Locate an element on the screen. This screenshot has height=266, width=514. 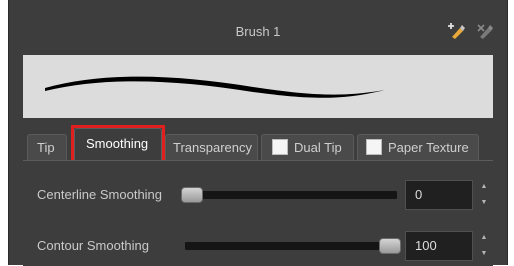
tab-smoothing: Smoothing is located at coordinates (118, 144).